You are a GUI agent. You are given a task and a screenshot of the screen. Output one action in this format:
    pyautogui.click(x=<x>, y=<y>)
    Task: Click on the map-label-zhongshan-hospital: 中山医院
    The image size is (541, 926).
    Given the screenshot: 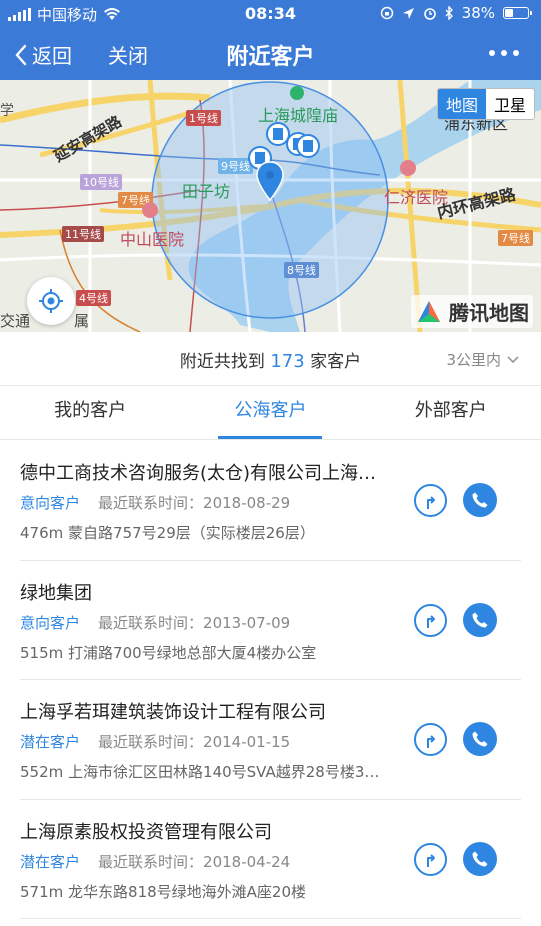 What is the action you would take?
    pyautogui.click(x=152, y=239)
    